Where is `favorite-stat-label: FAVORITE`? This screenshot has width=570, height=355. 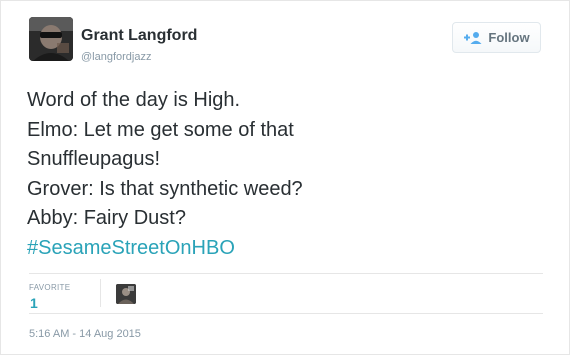 favorite-stat-label: FAVORITE is located at coordinates (50, 287).